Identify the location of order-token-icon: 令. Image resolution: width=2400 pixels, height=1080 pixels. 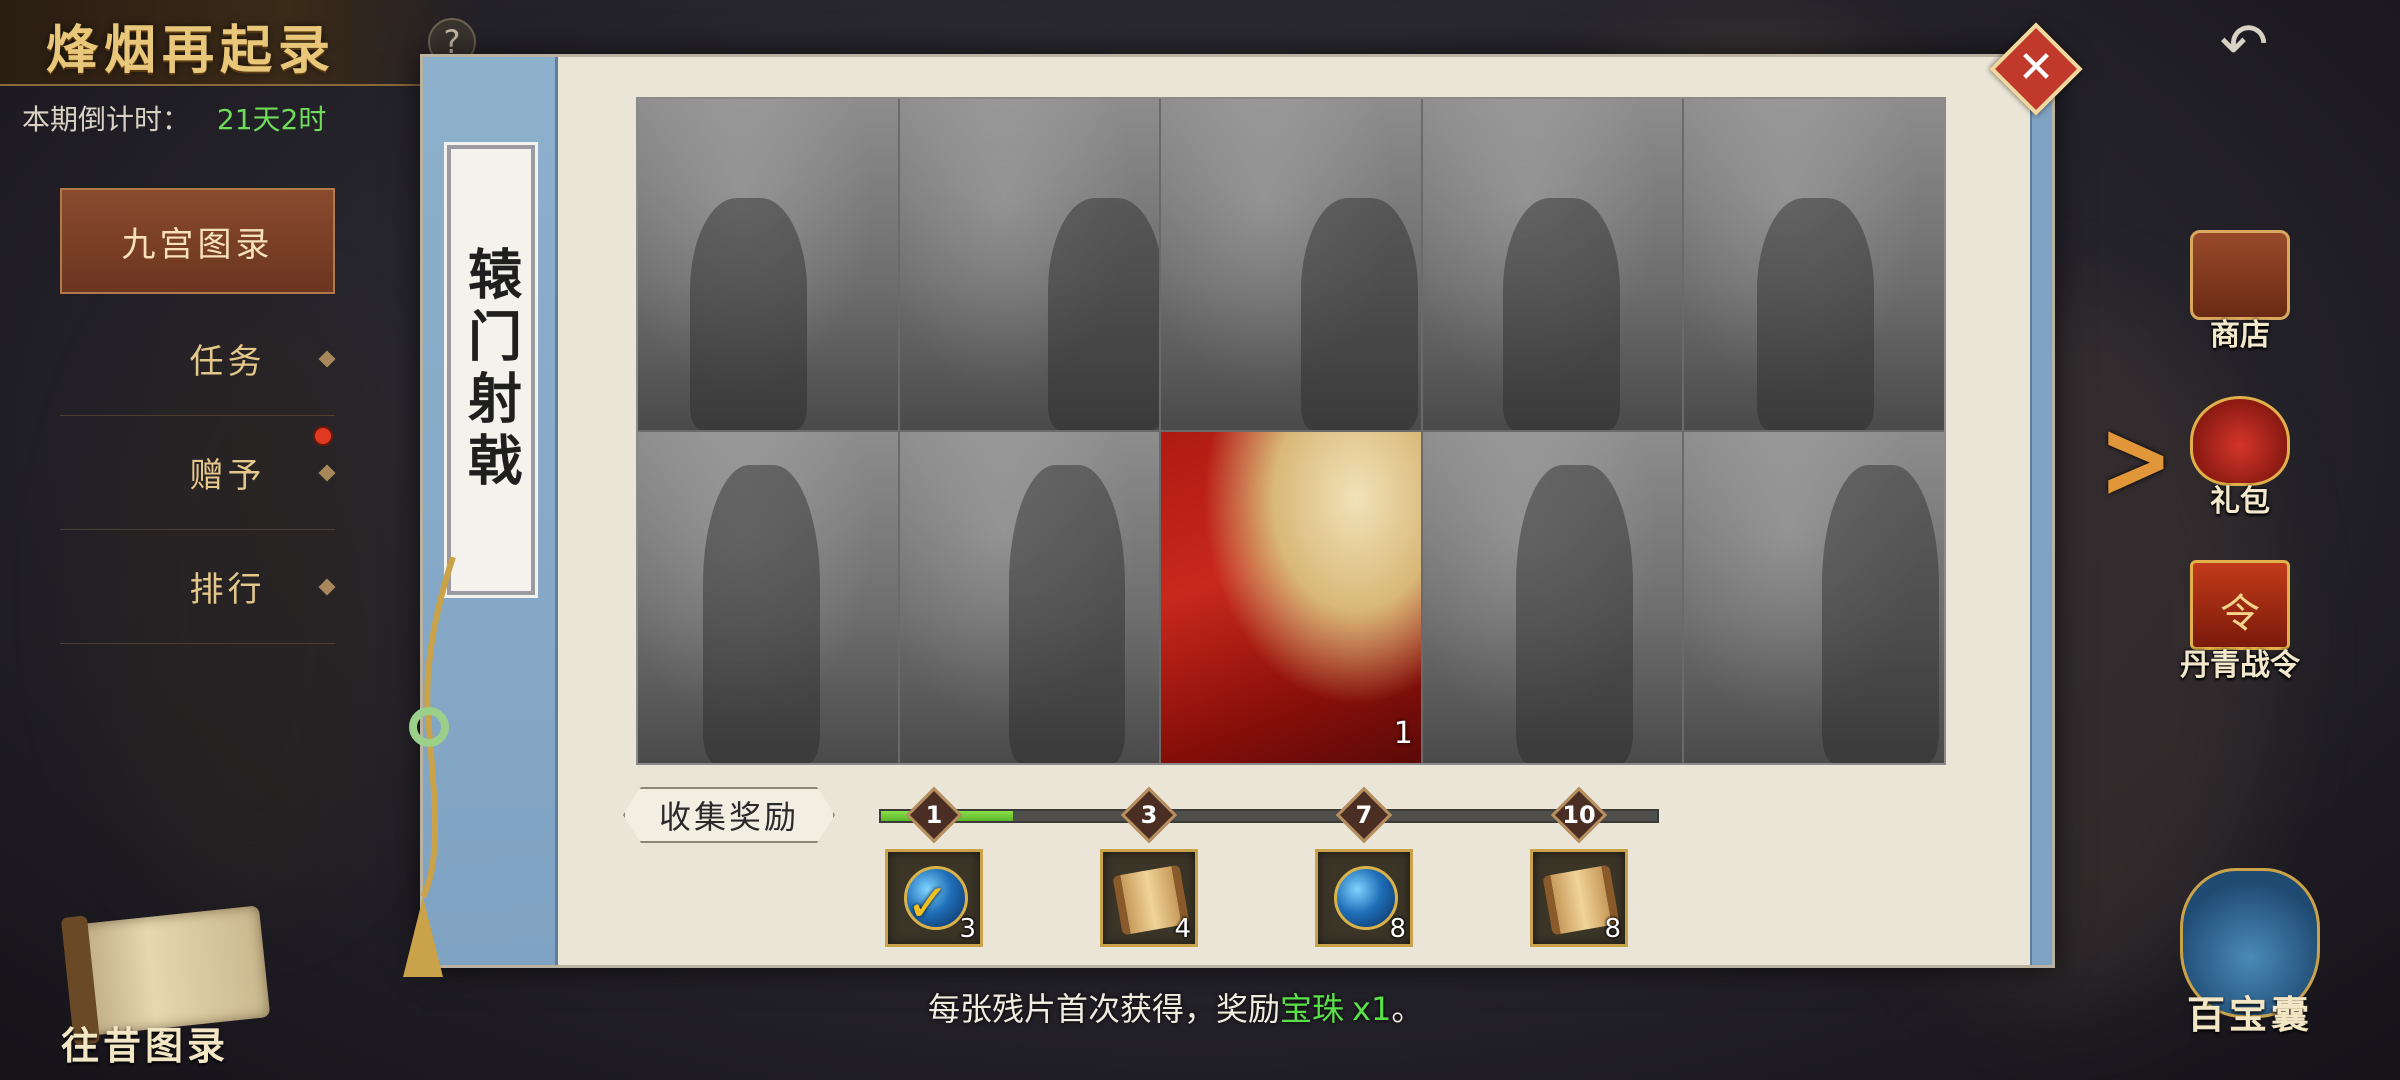
(2240, 605).